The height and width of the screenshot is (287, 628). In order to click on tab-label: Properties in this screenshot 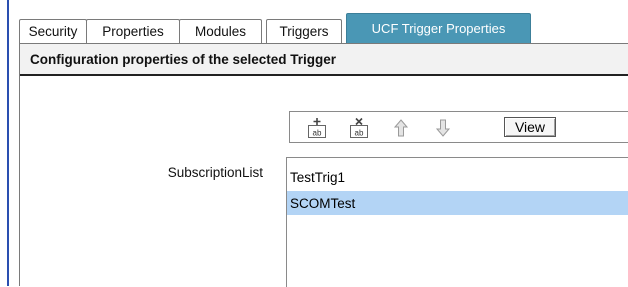, I will do `click(133, 31)`.